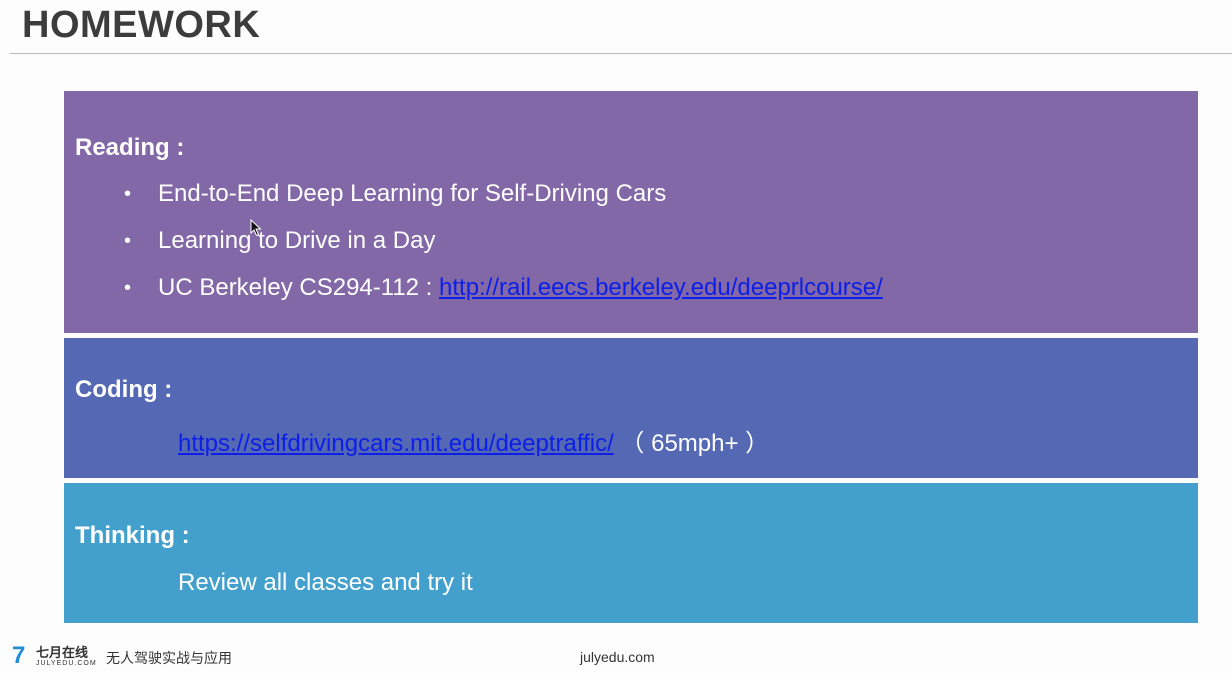 The height and width of the screenshot is (673, 1232). What do you see at coordinates (297, 240) in the screenshot?
I see `reading-item-text: Learning to Drive in a Day` at bounding box center [297, 240].